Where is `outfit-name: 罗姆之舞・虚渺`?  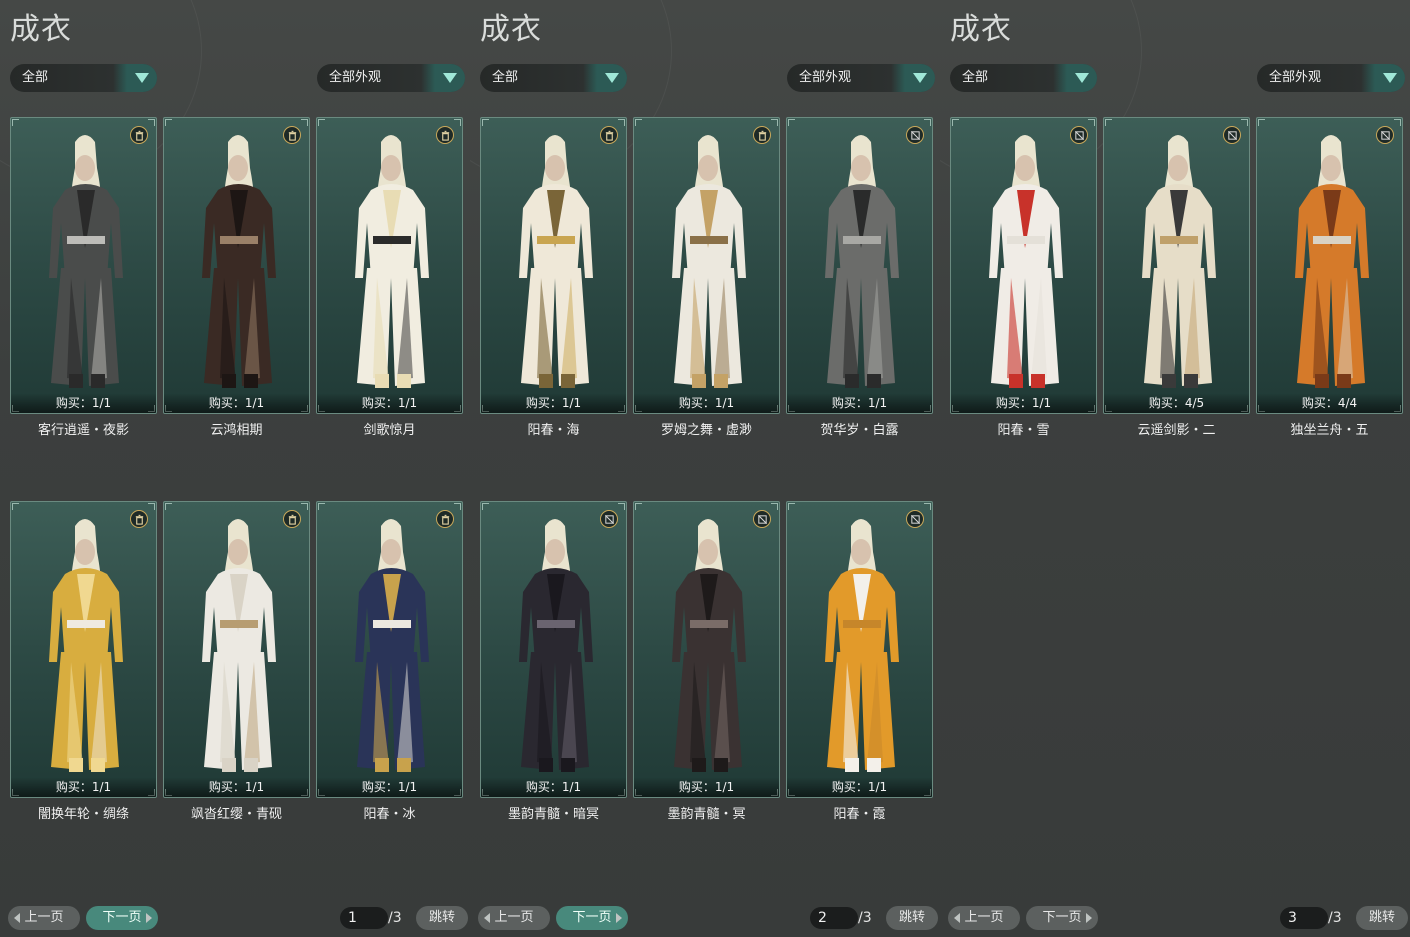 outfit-name: 罗姆之舞・虚渺 is located at coordinates (706, 430).